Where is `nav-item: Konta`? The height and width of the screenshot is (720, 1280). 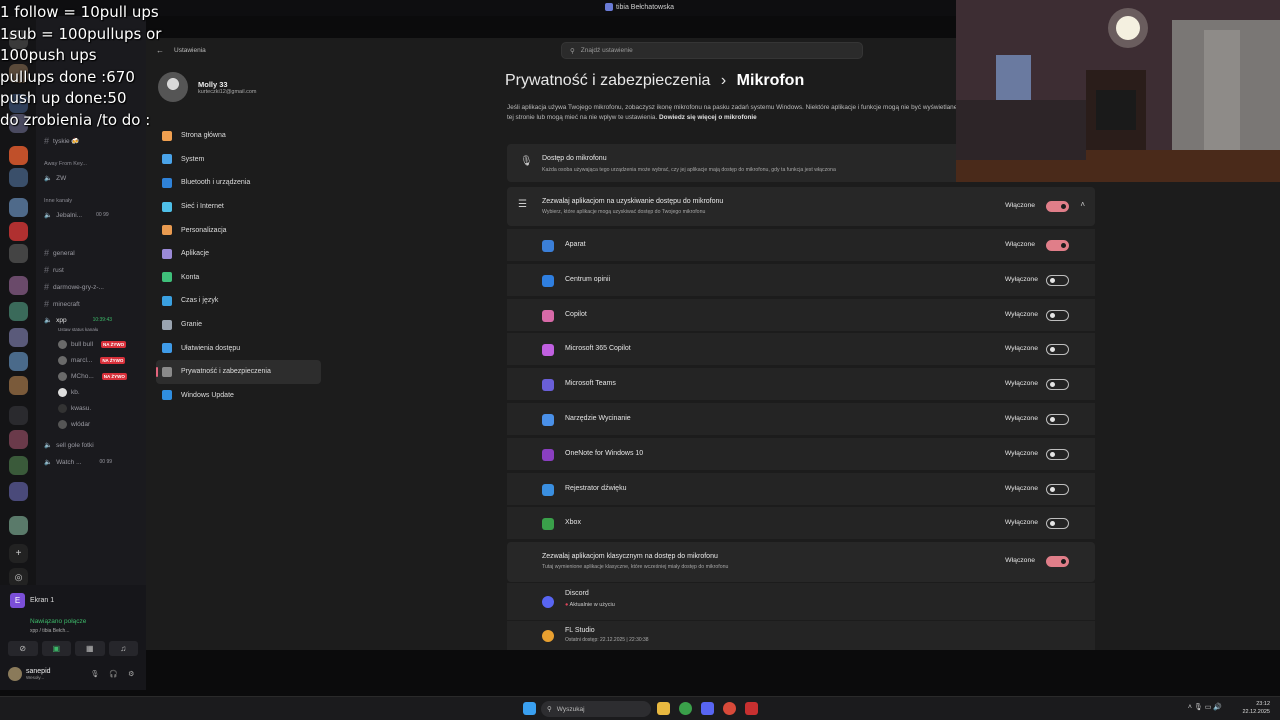 nav-item: Konta is located at coordinates (238, 278).